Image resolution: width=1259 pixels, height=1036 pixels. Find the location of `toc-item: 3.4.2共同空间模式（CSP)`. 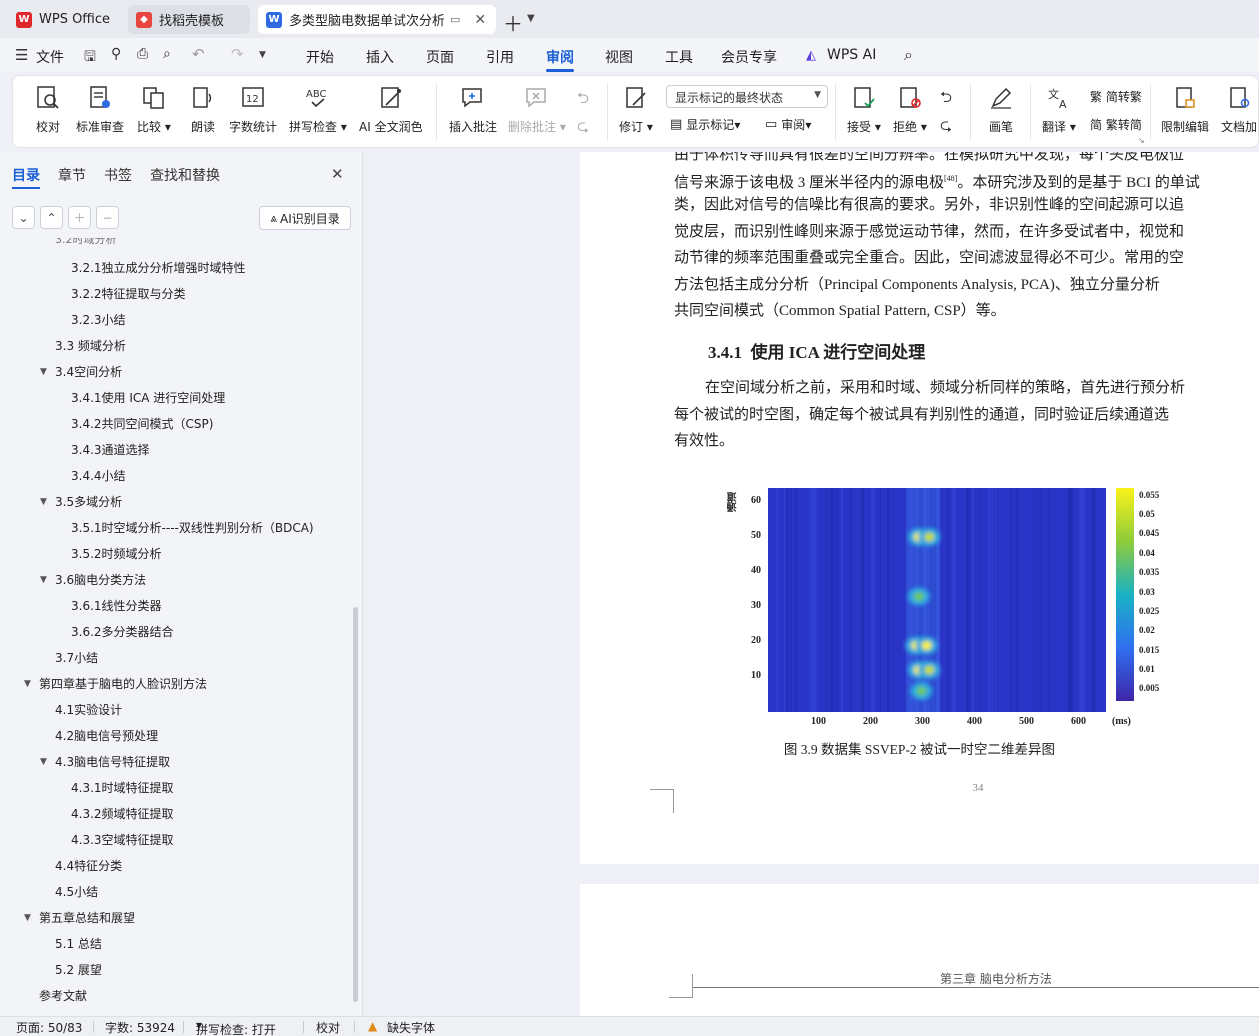

toc-item: 3.4.2共同空间模式（CSP) is located at coordinates (142, 424).